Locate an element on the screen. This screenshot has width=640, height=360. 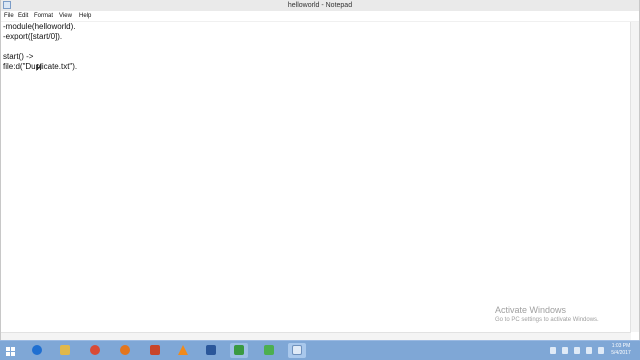
internet-explorer-icon is located at coordinates (37, 350).